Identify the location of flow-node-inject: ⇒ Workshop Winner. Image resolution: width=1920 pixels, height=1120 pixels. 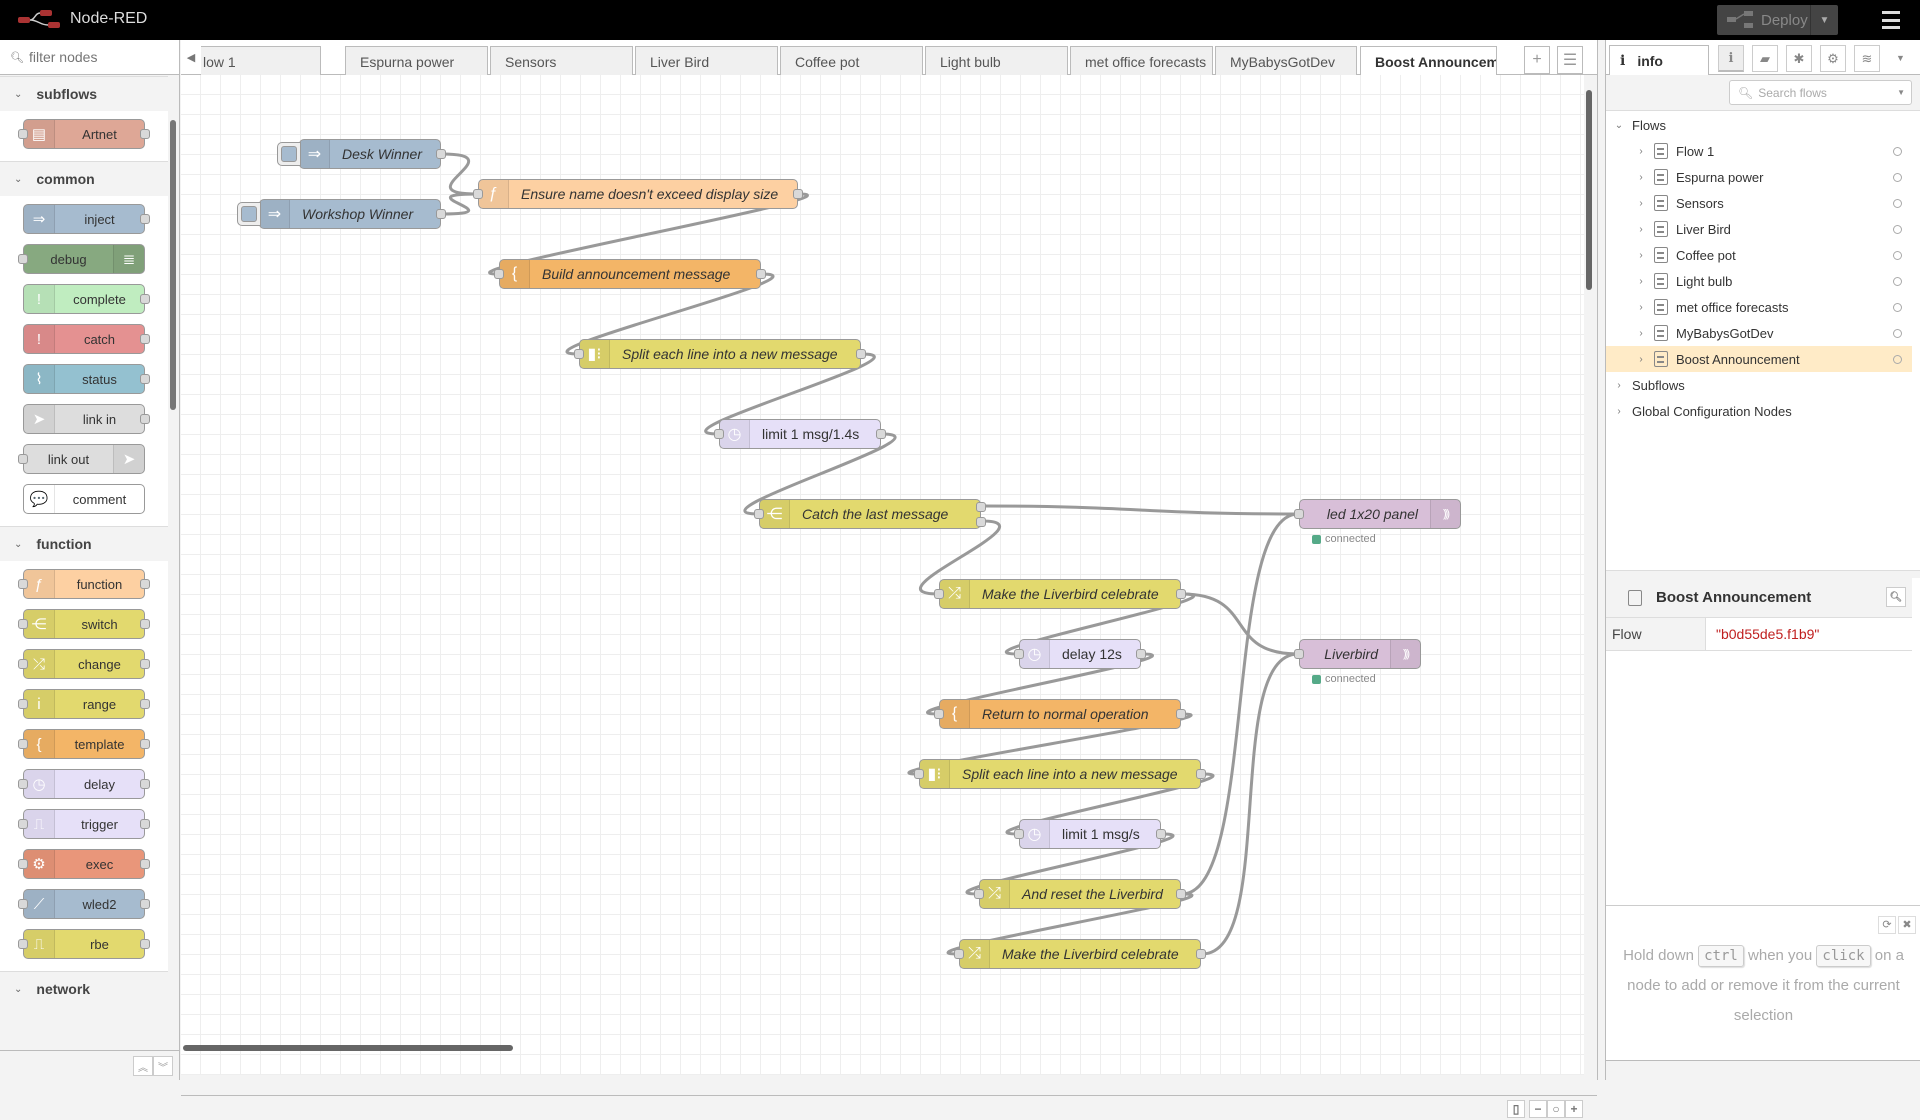
(341, 214).